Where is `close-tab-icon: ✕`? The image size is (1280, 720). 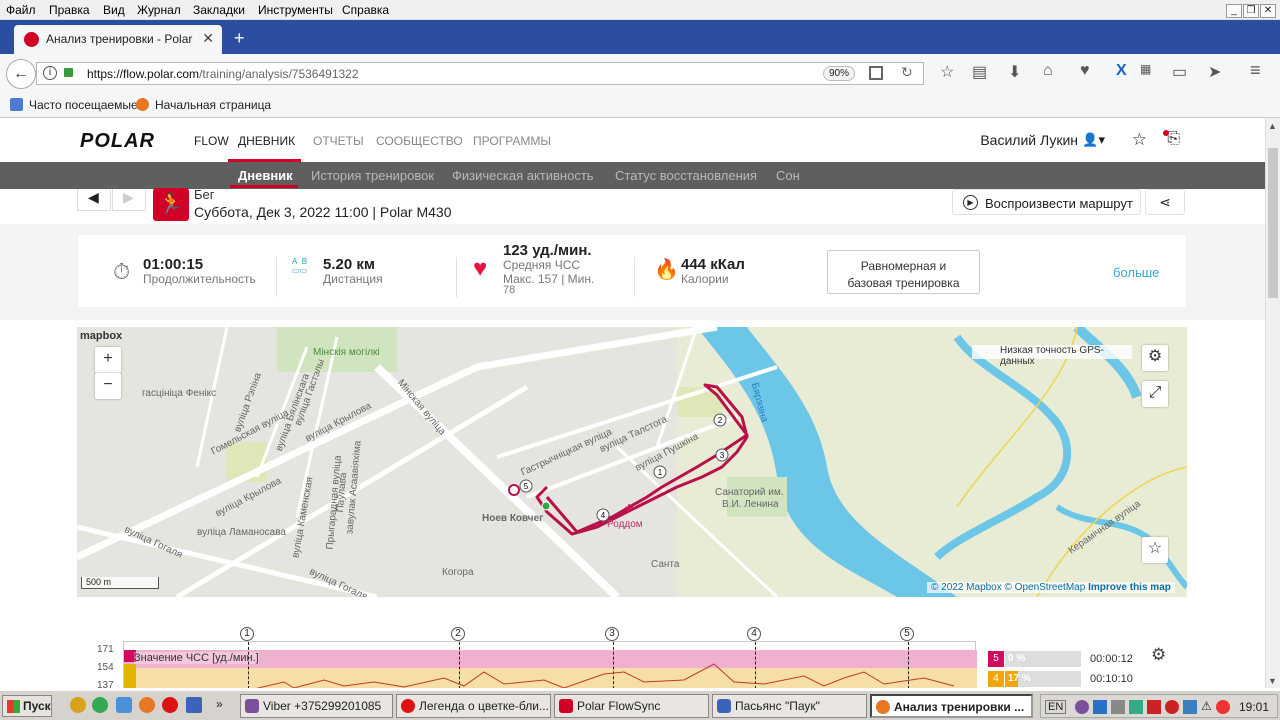
close-tab-icon: ✕ is located at coordinates (208, 38).